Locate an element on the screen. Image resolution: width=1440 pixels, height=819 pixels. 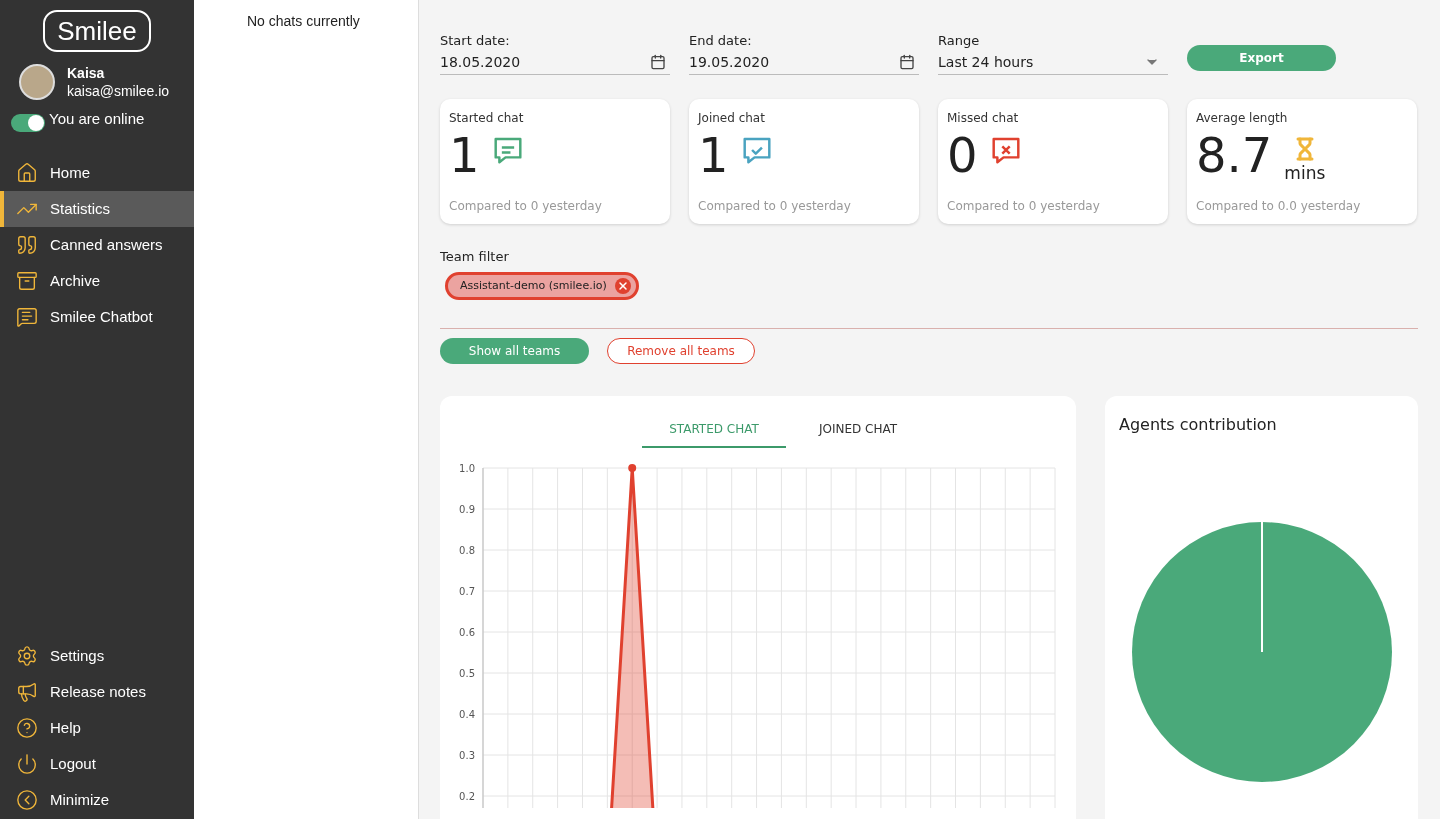
y-tick-label: 0.5 is located at coordinates (467, 673).